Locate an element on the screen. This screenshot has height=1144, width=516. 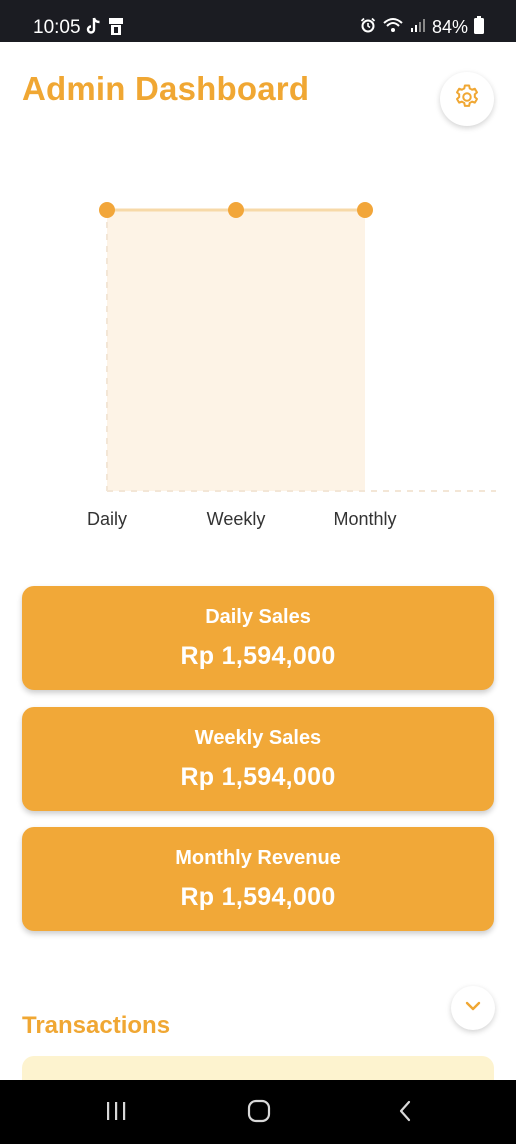
recent-apps-button is located at coordinates (116, 1113).